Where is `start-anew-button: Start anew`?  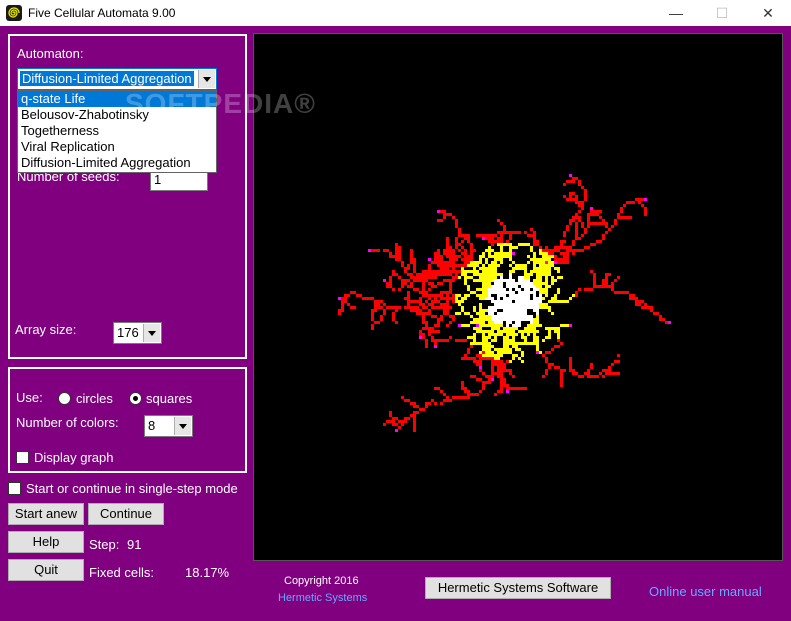
start-anew-button: Start anew is located at coordinates (46, 514).